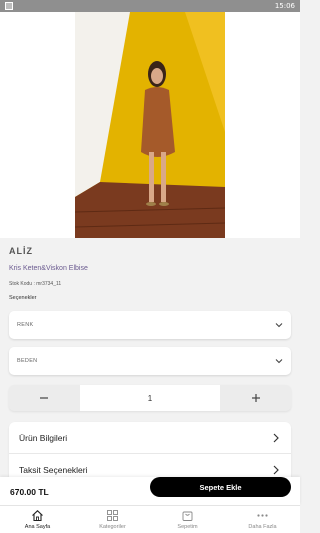 This screenshot has width=320, height=533. I want to click on tab-label: Daha Fazla, so click(262, 527).